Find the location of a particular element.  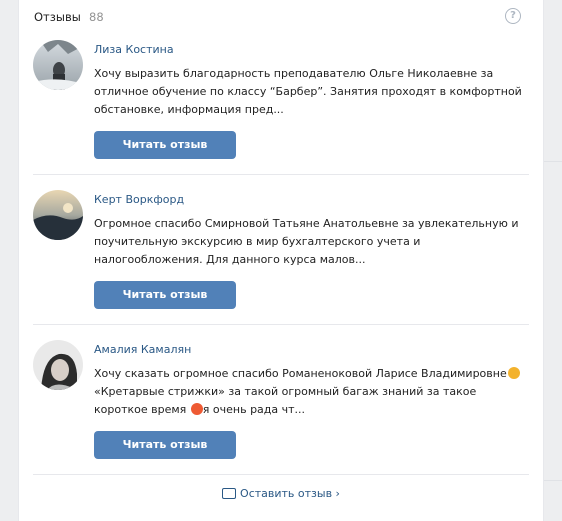

reviewer-name: Лиза Костина is located at coordinates (134, 49).